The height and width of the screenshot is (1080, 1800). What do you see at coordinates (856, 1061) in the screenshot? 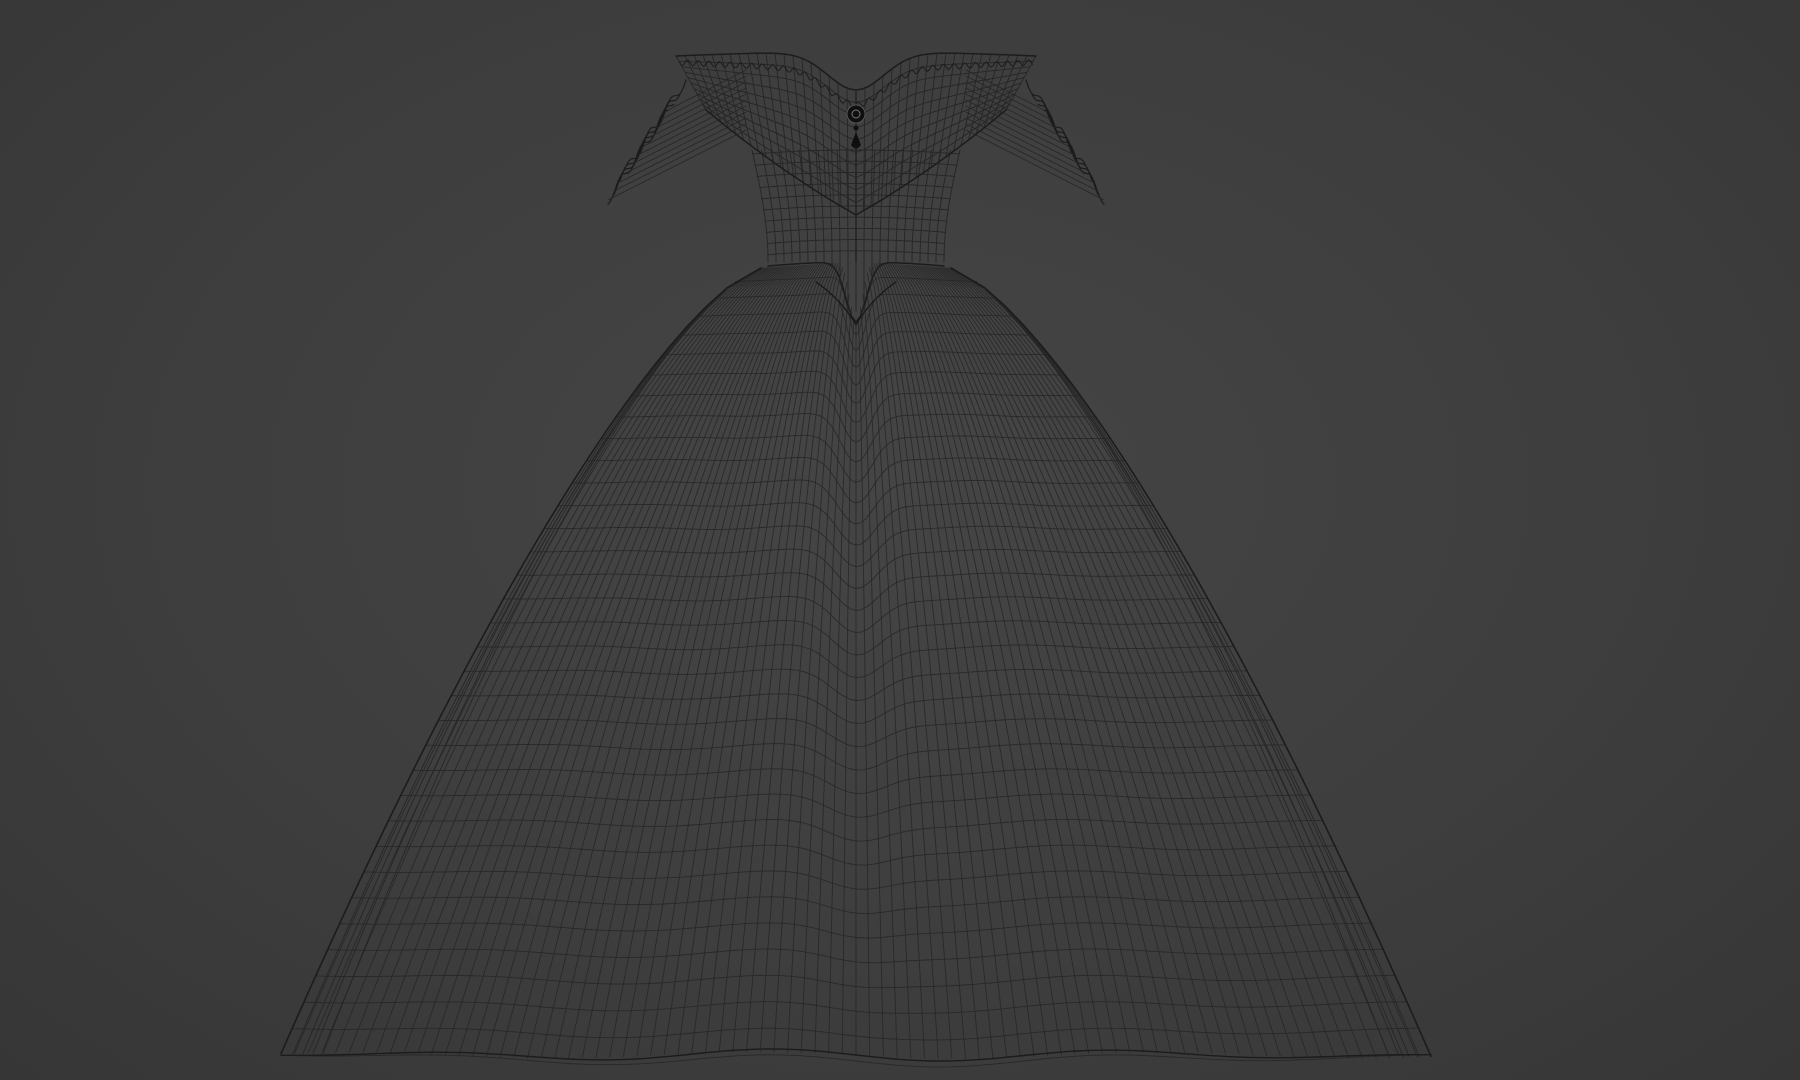
I see `skirt-ring-line` at bounding box center [856, 1061].